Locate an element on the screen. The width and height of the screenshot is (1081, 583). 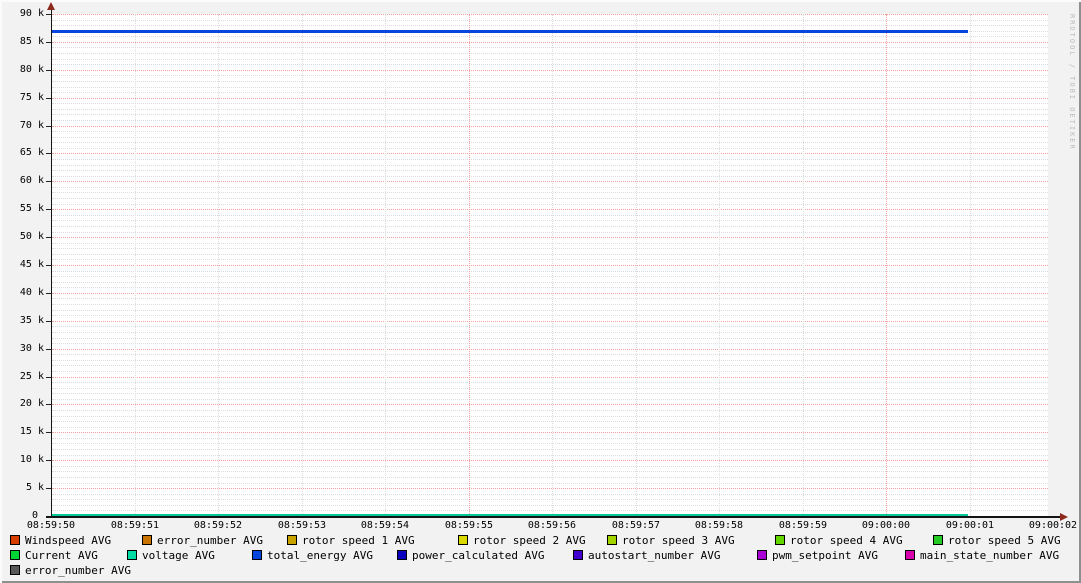
y-tick-label: 10 k is located at coordinates (31, 459).